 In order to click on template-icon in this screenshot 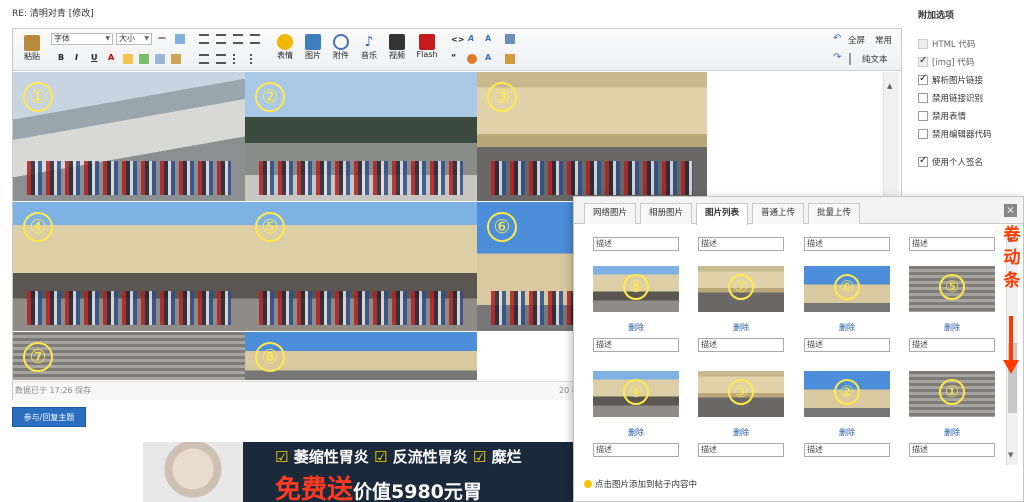, I will do `click(510, 59)`.